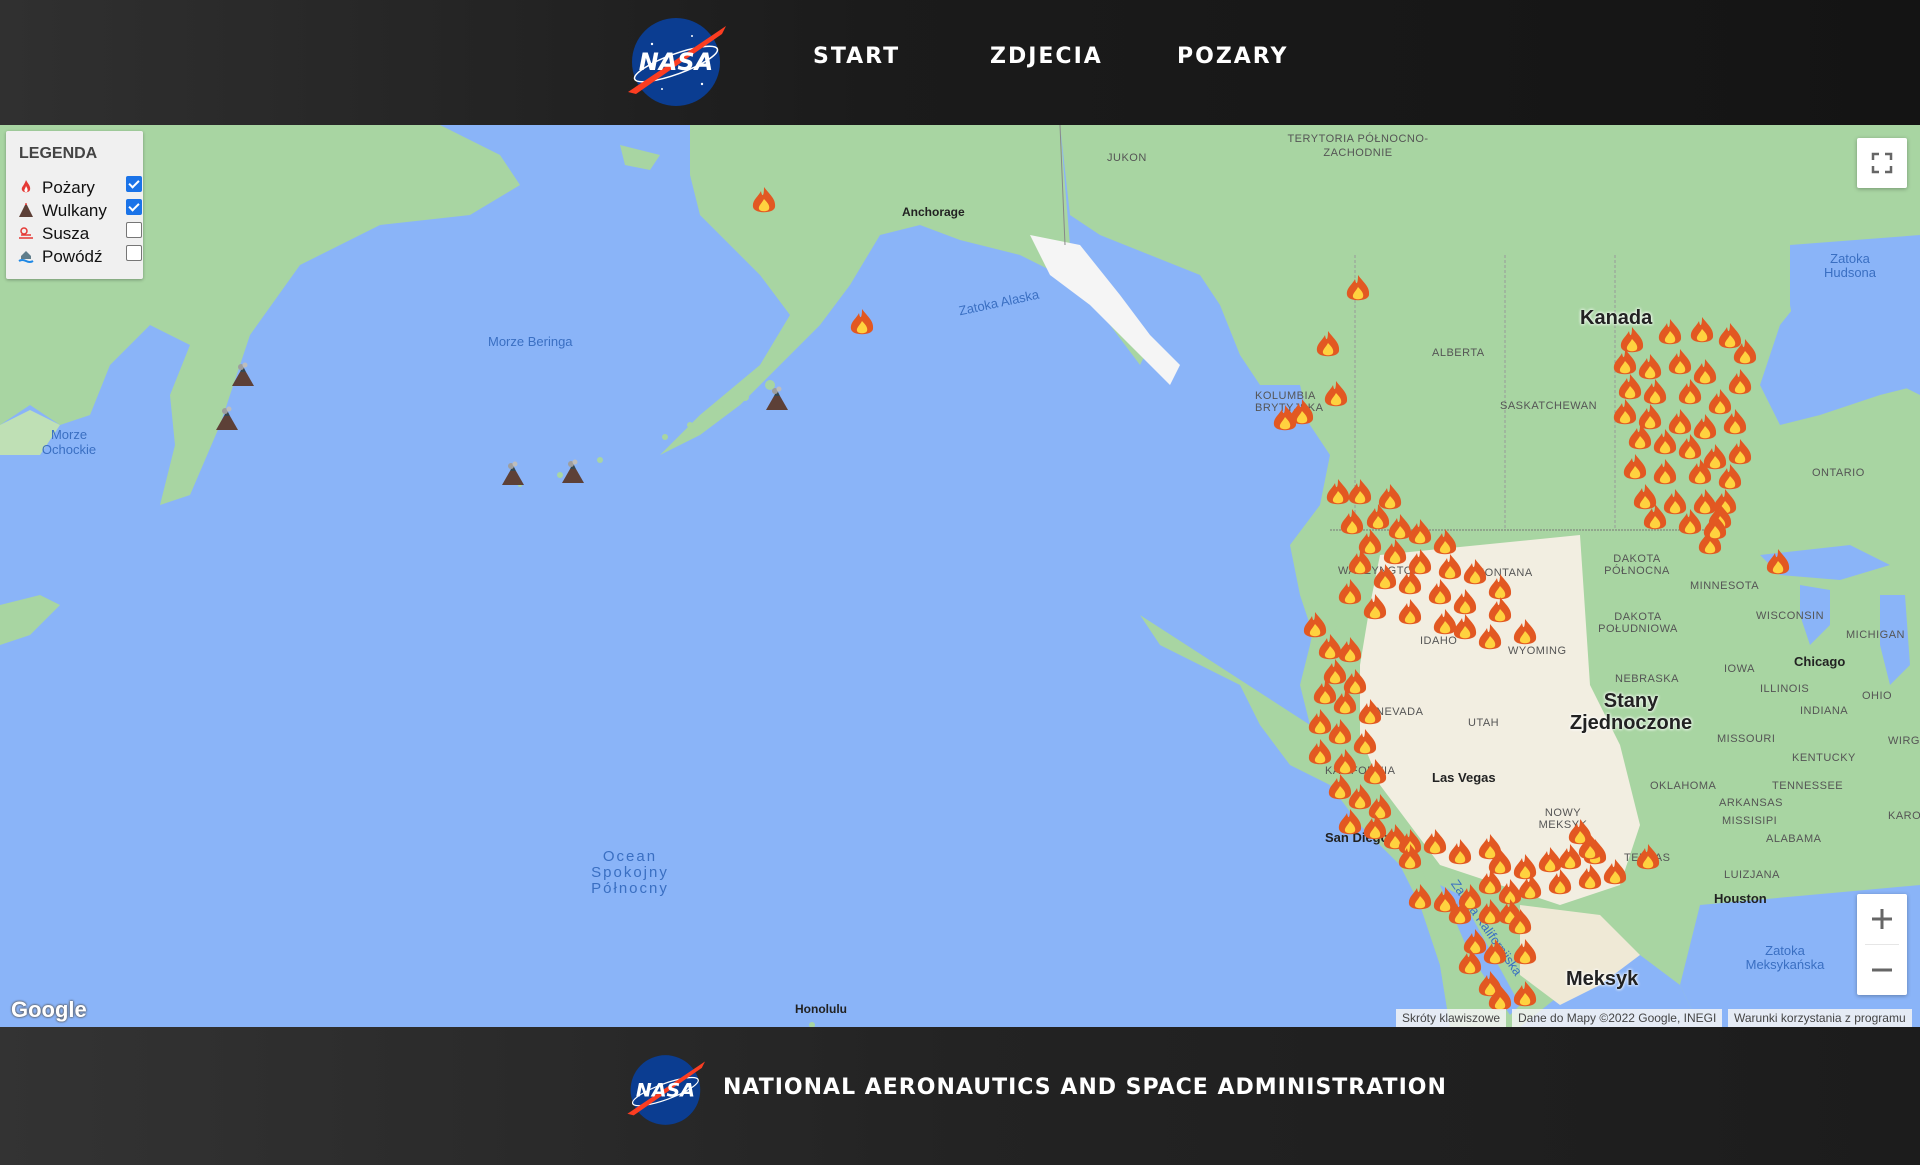  I want to click on zoom-out-button, so click(1882, 970).